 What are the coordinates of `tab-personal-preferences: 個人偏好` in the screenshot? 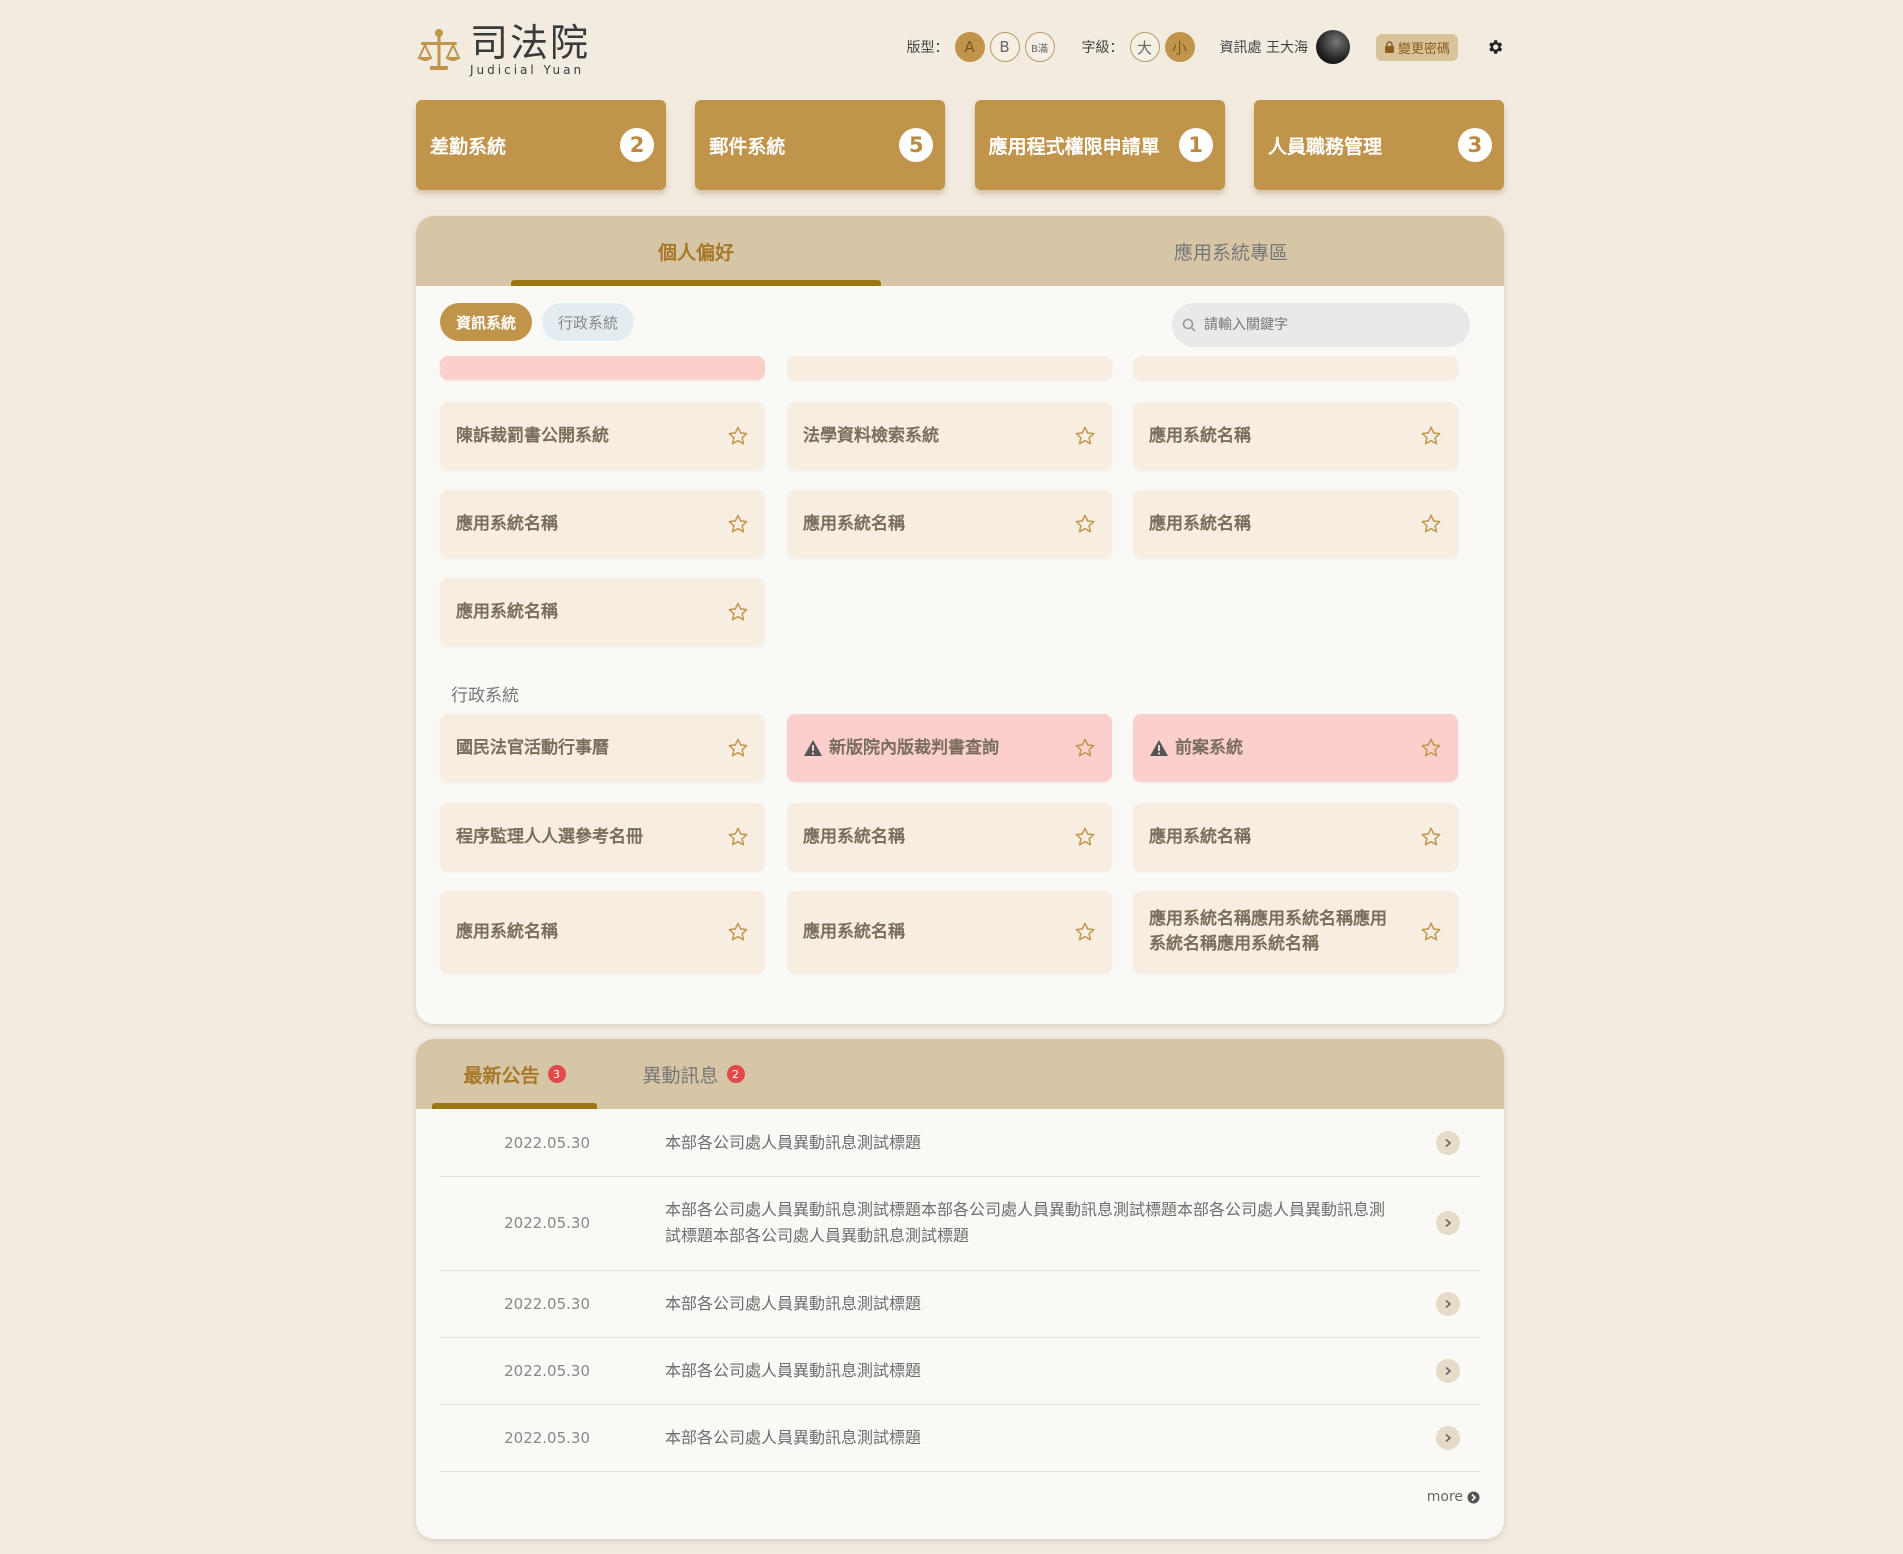 It's located at (696, 251).